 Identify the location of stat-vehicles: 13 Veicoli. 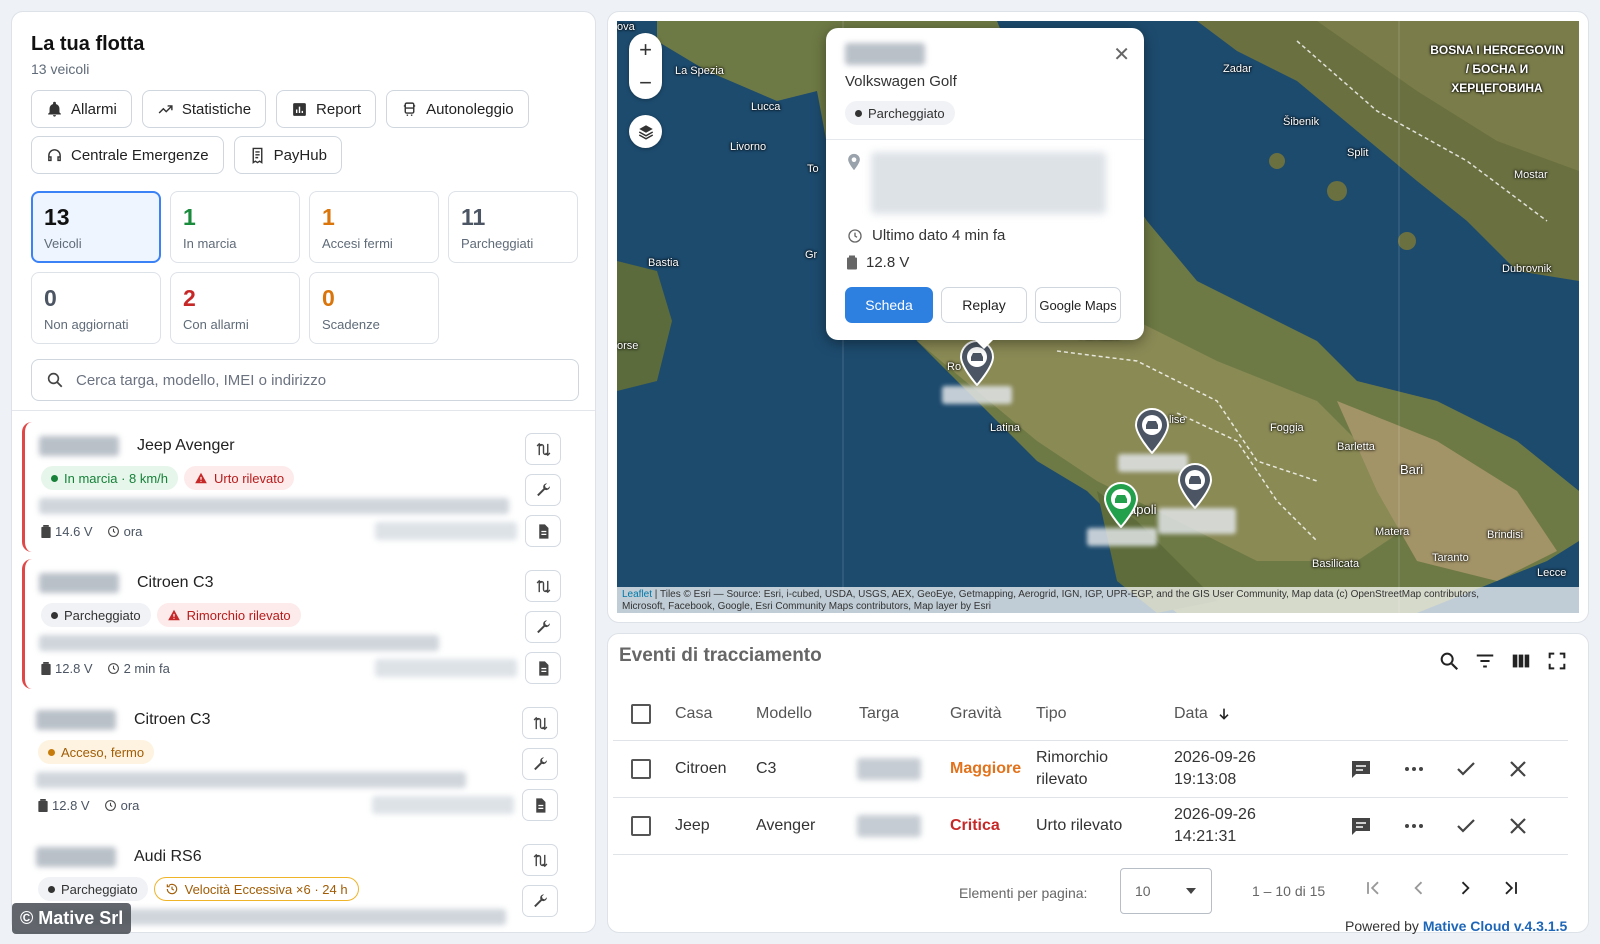
(96, 227).